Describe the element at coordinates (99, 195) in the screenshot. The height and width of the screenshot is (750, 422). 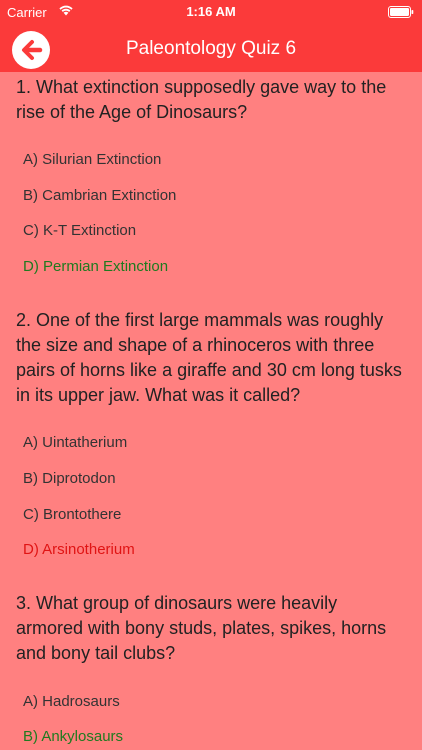
I see `answer-1b: B) Cambrian Extinction` at that location.